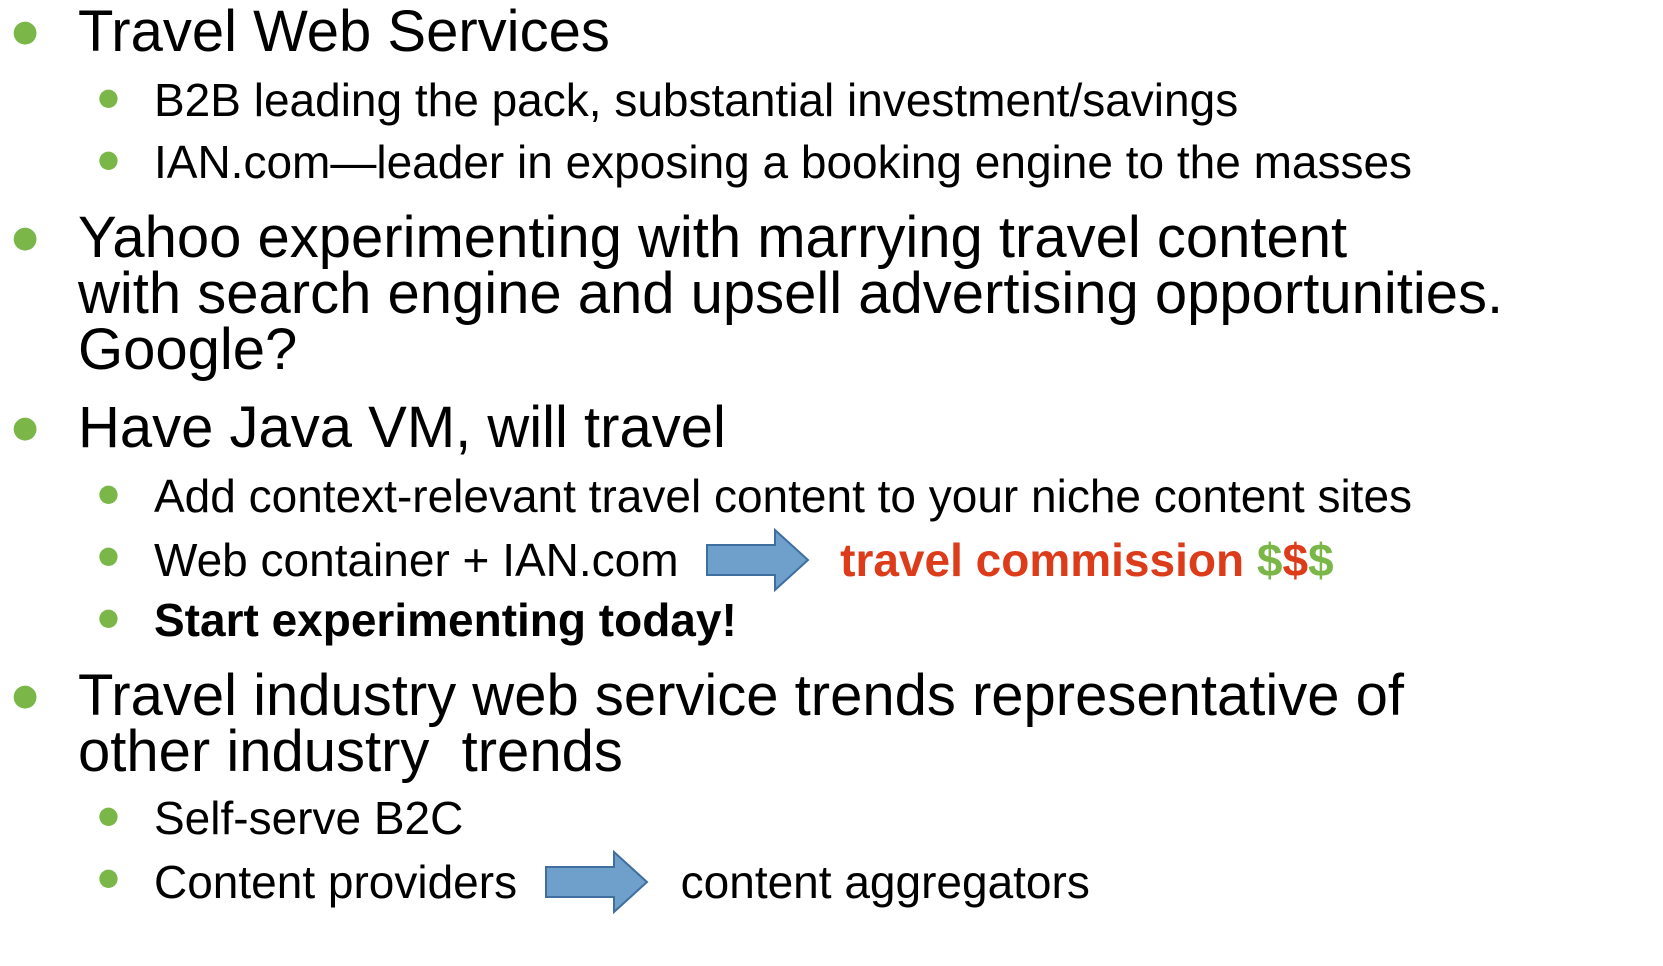 This screenshot has width=1663, height=966. What do you see at coordinates (416, 560) in the screenshot?
I see `sub-bullet-text: Web container + IAN.com` at bounding box center [416, 560].